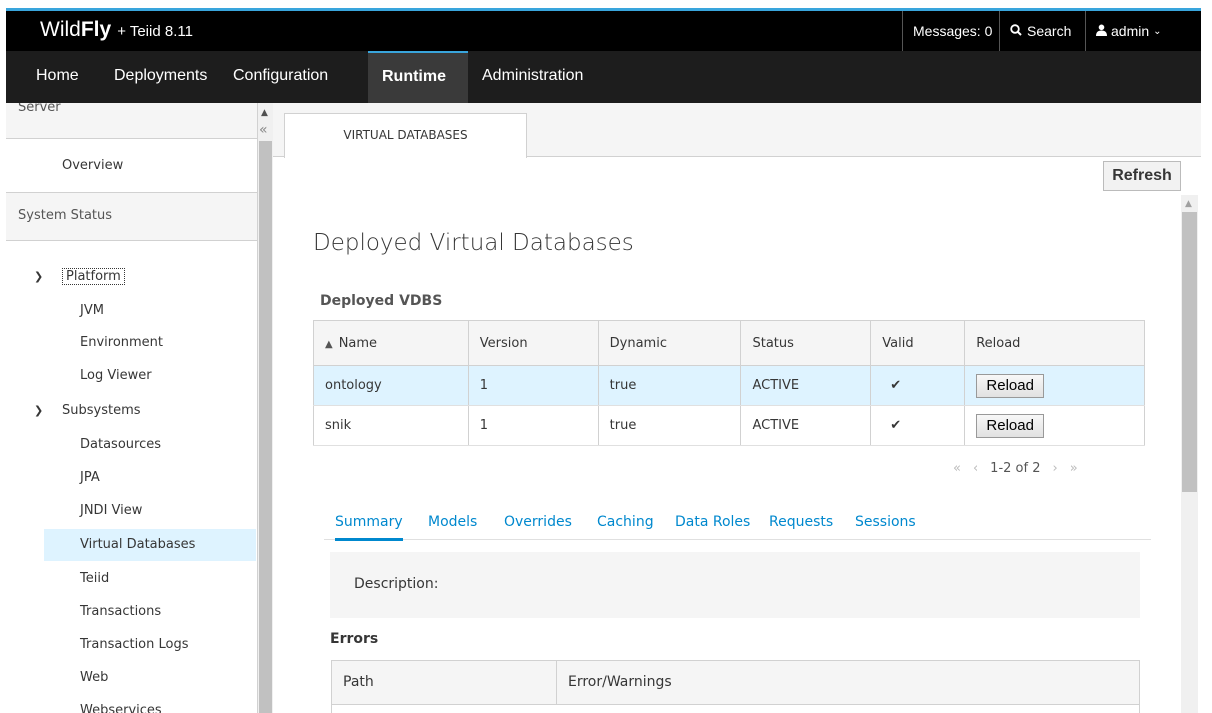 The width and height of the screenshot is (1212, 713). Describe the element at coordinates (354, 639) in the screenshot. I see `errors-title: Errors` at that location.